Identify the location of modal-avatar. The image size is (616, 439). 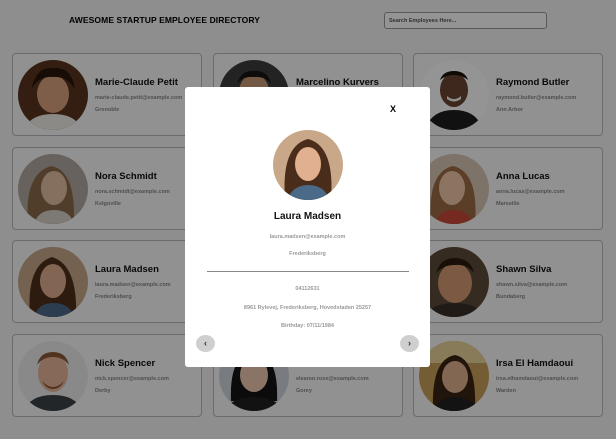
(308, 165).